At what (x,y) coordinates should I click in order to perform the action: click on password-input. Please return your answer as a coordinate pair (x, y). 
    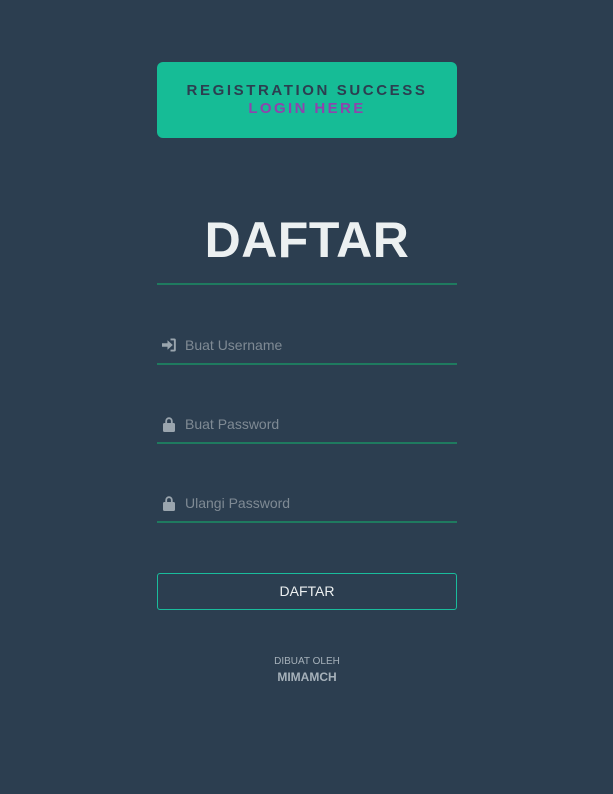
    Looking at the image, I should click on (319, 424).